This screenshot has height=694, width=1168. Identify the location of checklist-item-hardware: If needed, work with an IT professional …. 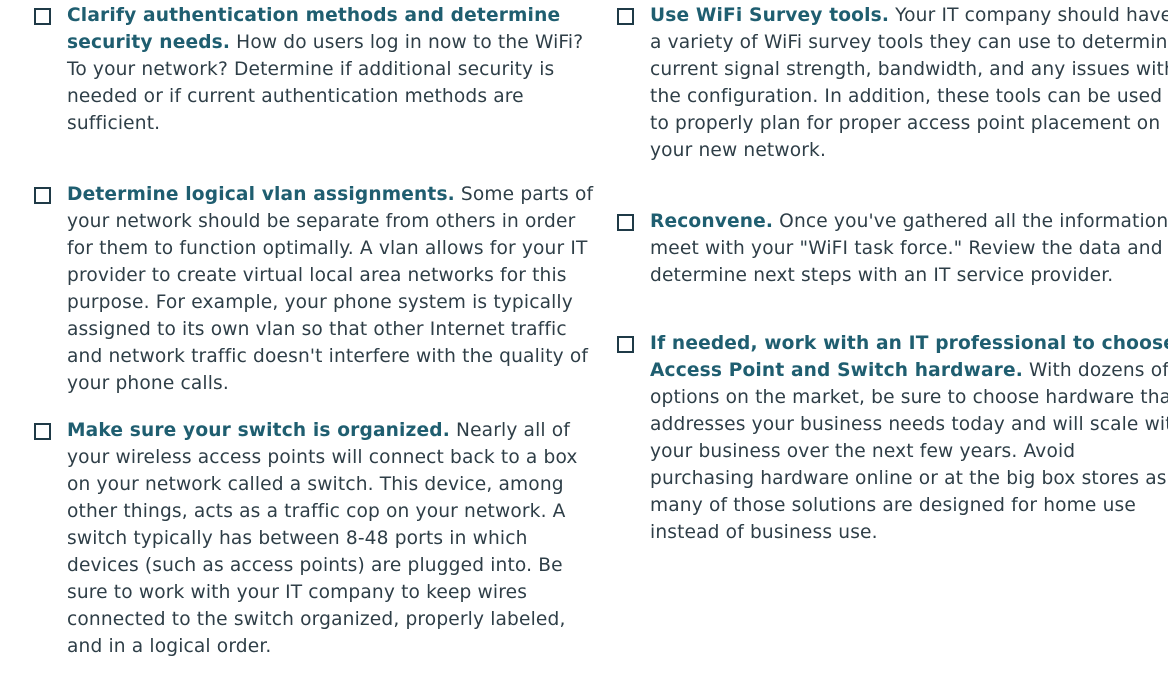
(892, 438).